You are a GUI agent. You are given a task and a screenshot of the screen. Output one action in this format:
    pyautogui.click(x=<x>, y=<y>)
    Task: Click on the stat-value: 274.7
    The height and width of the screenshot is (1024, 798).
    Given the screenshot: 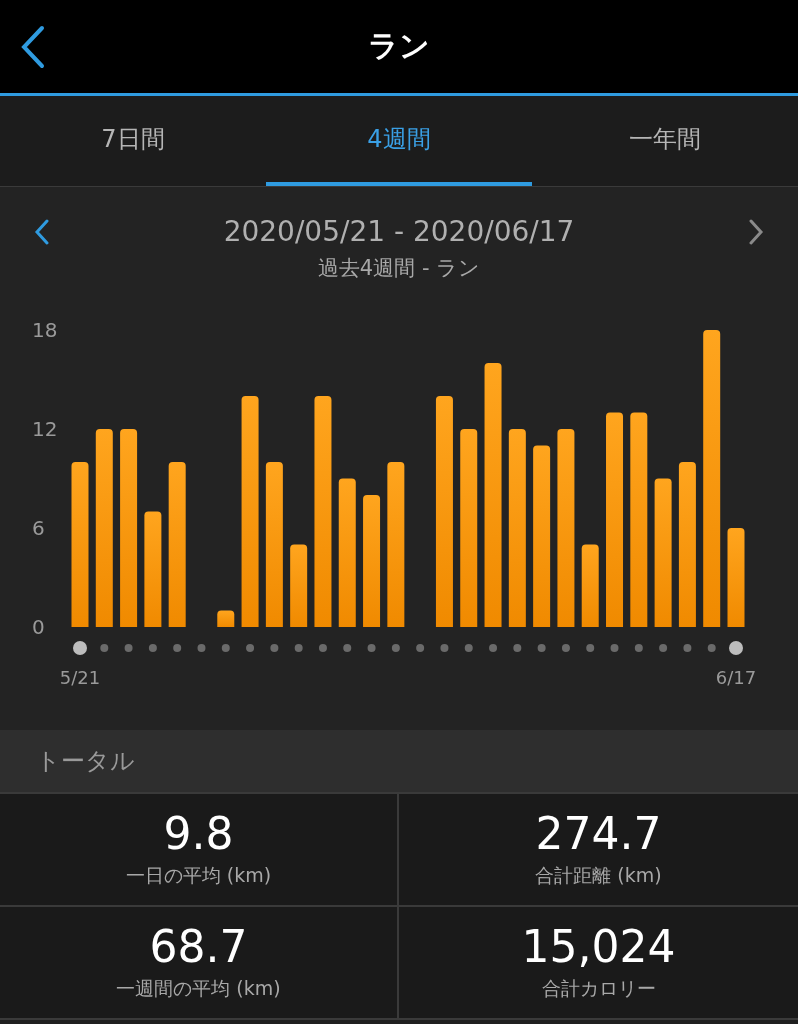 What is the action you would take?
    pyautogui.click(x=598, y=834)
    